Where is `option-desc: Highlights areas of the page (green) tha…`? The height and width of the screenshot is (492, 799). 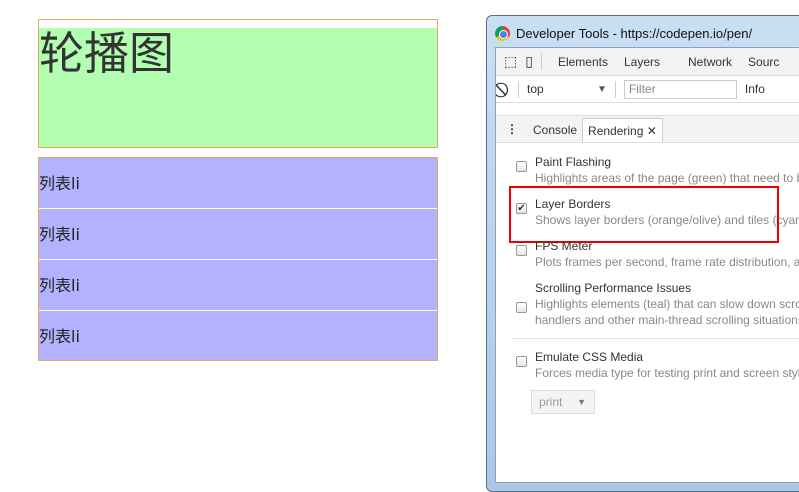
option-desc: Highlights areas of the page (green) tha… is located at coordinates (667, 178).